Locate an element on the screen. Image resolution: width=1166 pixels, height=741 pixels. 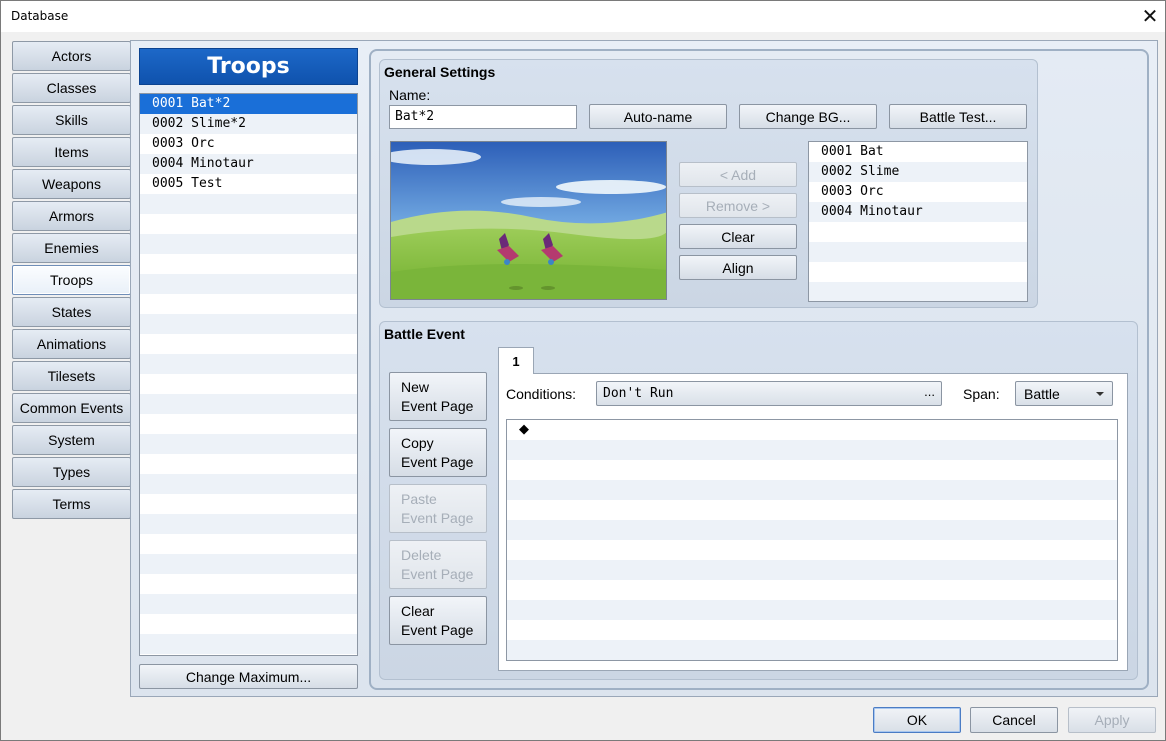
list-item: 0002 Slime is located at coordinates (918, 172).